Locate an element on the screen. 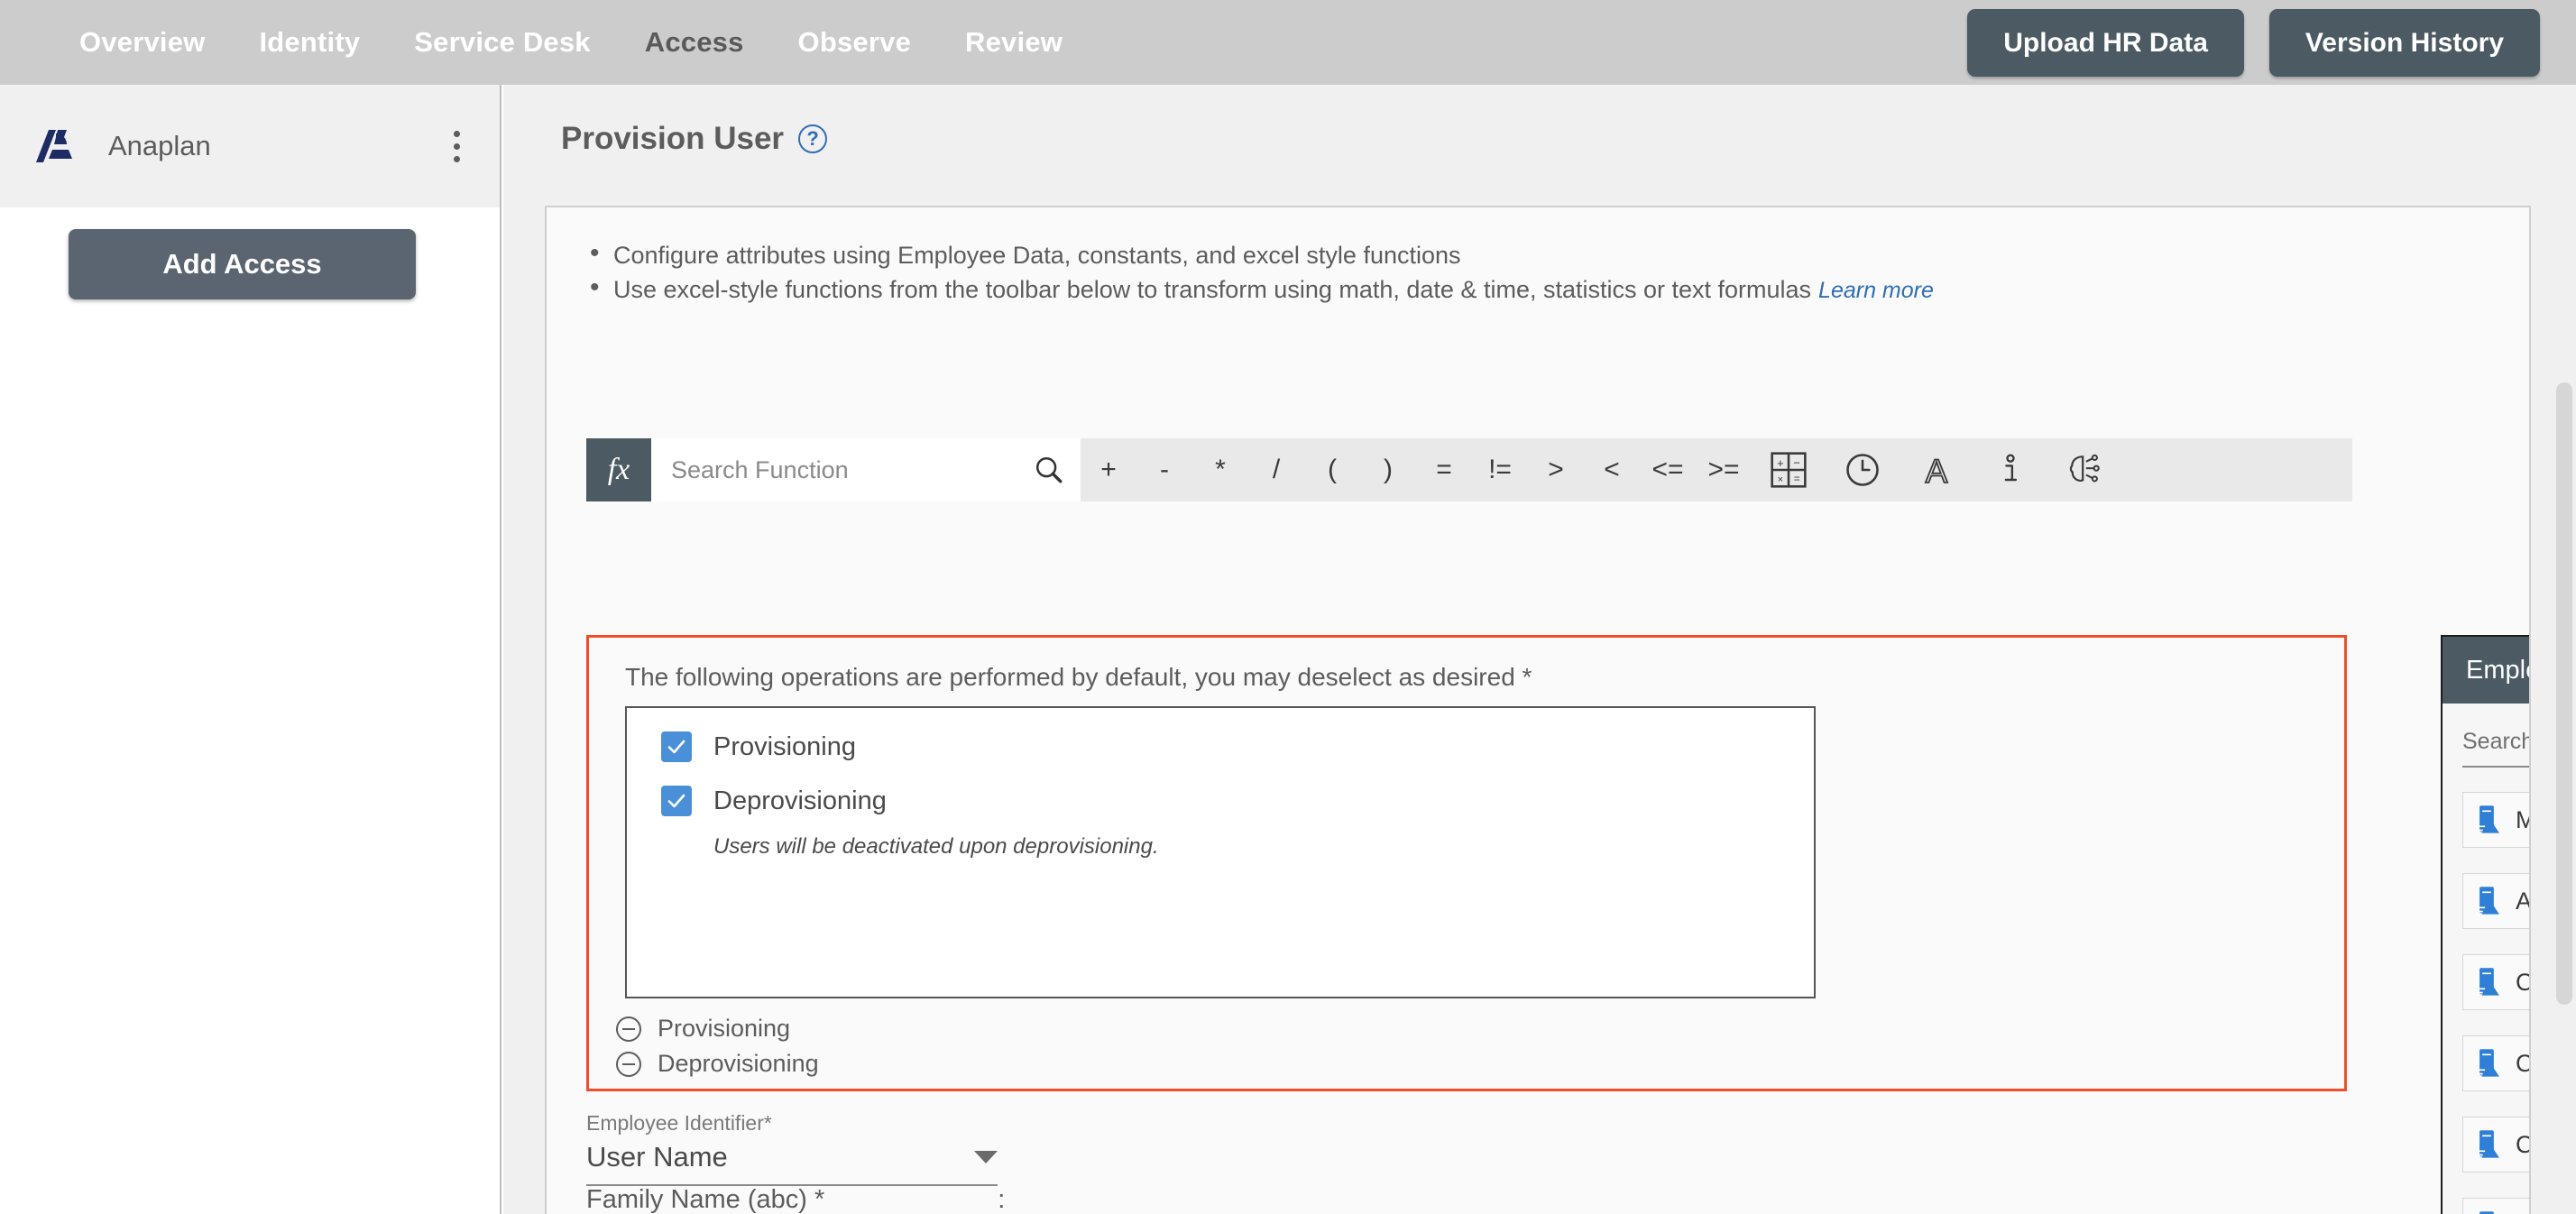 This screenshot has height=1214, width=2576. header-actions: Upload HR Data Version History is located at coordinates (2253, 42).